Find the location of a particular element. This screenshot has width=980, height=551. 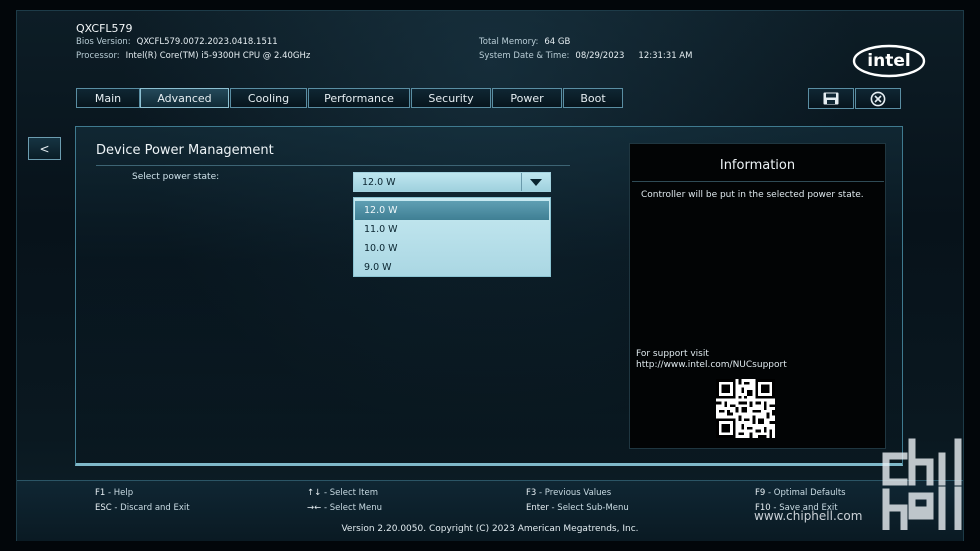

exit-button is located at coordinates (878, 98).